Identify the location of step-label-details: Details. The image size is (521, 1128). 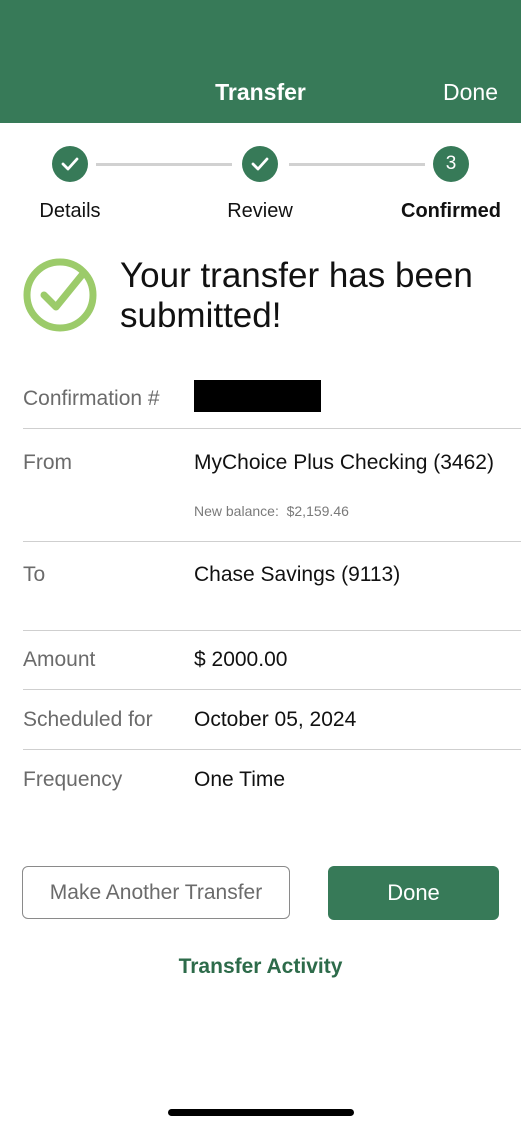
(70, 211).